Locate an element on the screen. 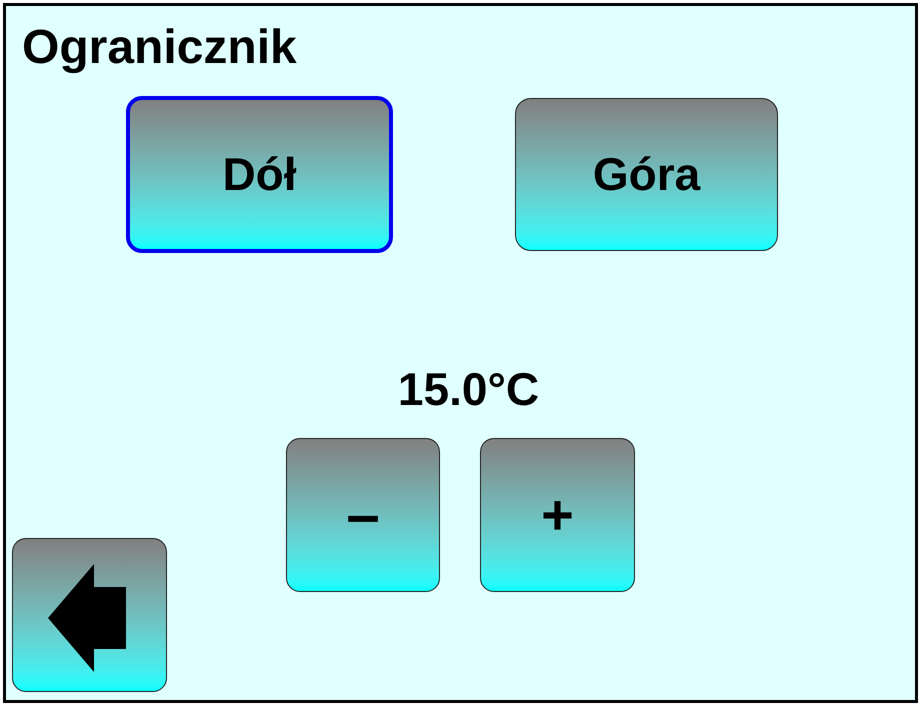 Image resolution: width=921 pixels, height=708 pixels. temperature-value: 15.0°C is located at coordinates (469, 389).